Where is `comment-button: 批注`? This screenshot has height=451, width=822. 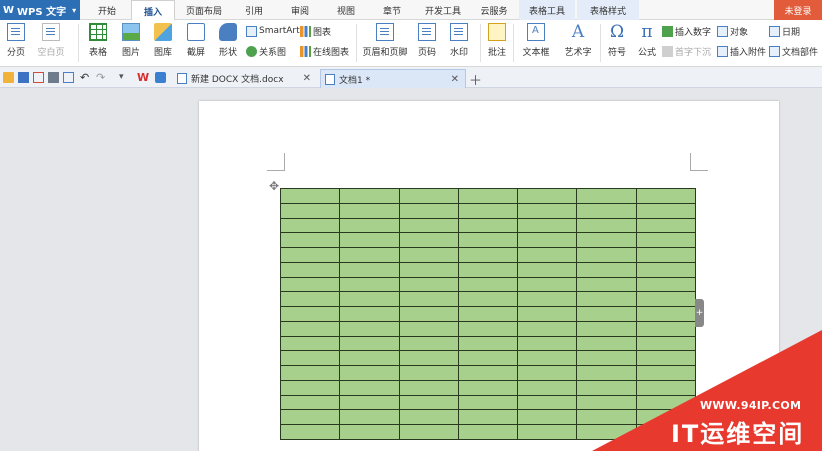 comment-button: 批注 is located at coordinates (497, 39).